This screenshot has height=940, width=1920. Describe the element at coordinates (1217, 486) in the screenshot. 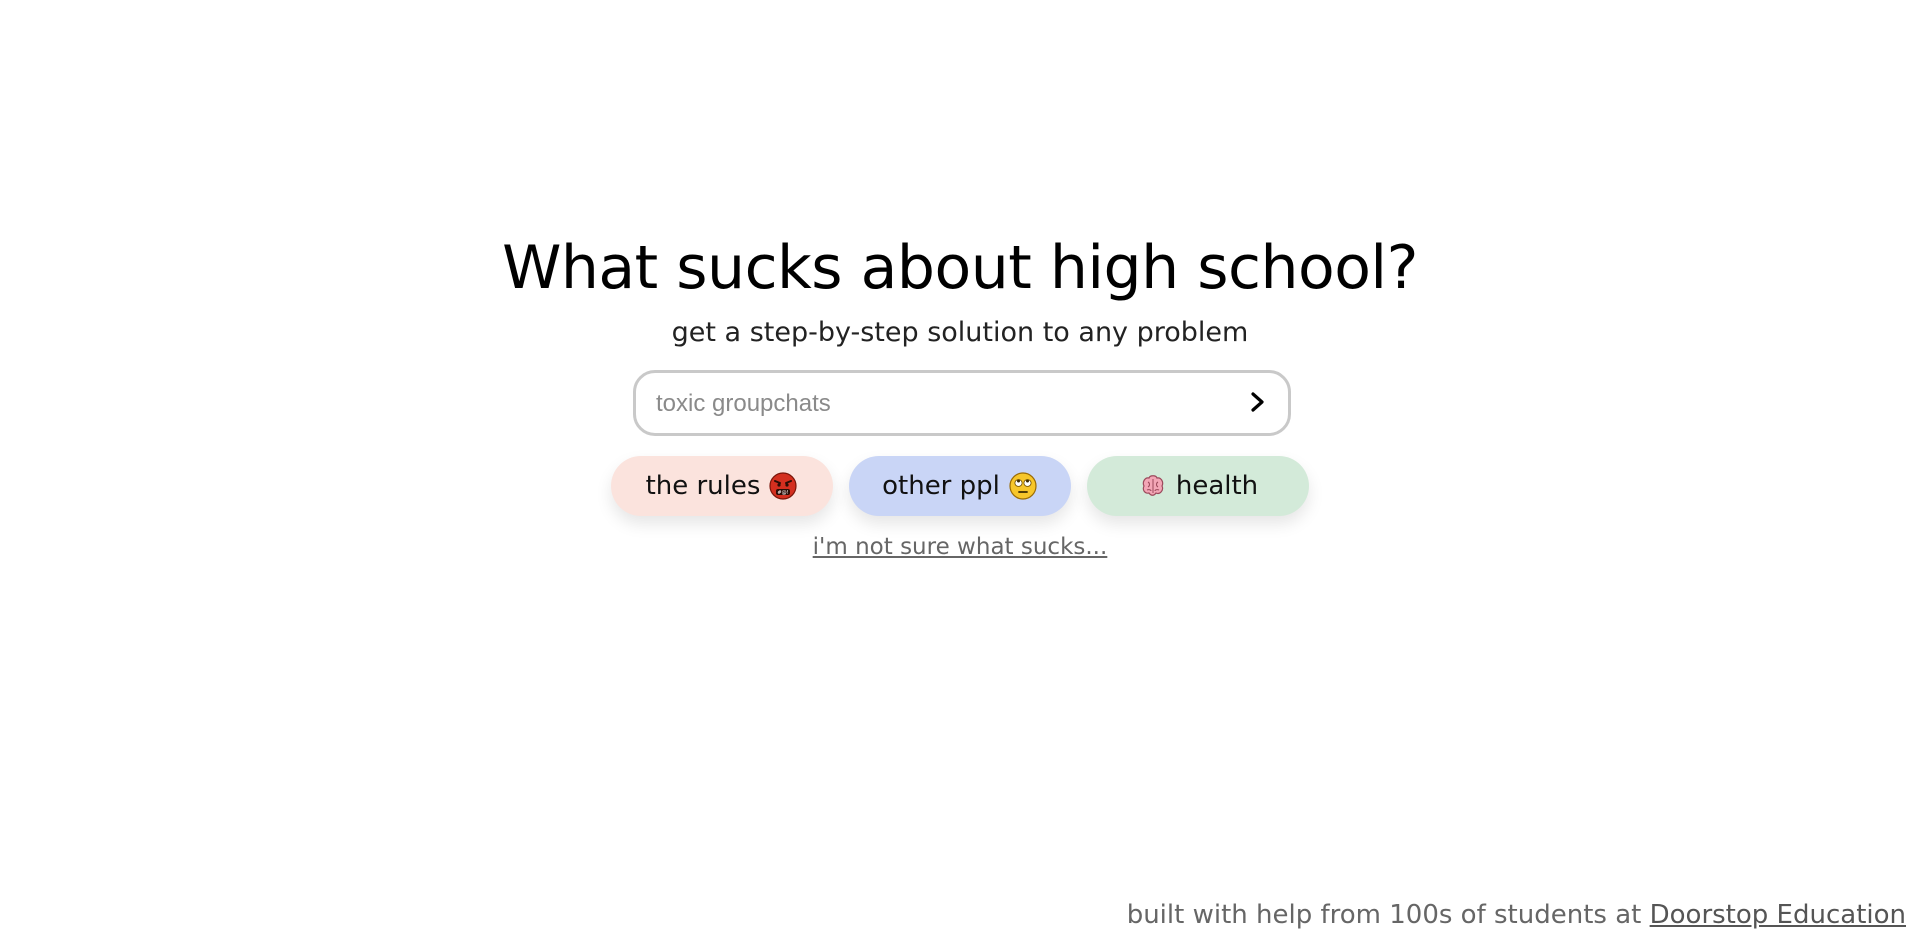

I see `chip-label: health` at that location.